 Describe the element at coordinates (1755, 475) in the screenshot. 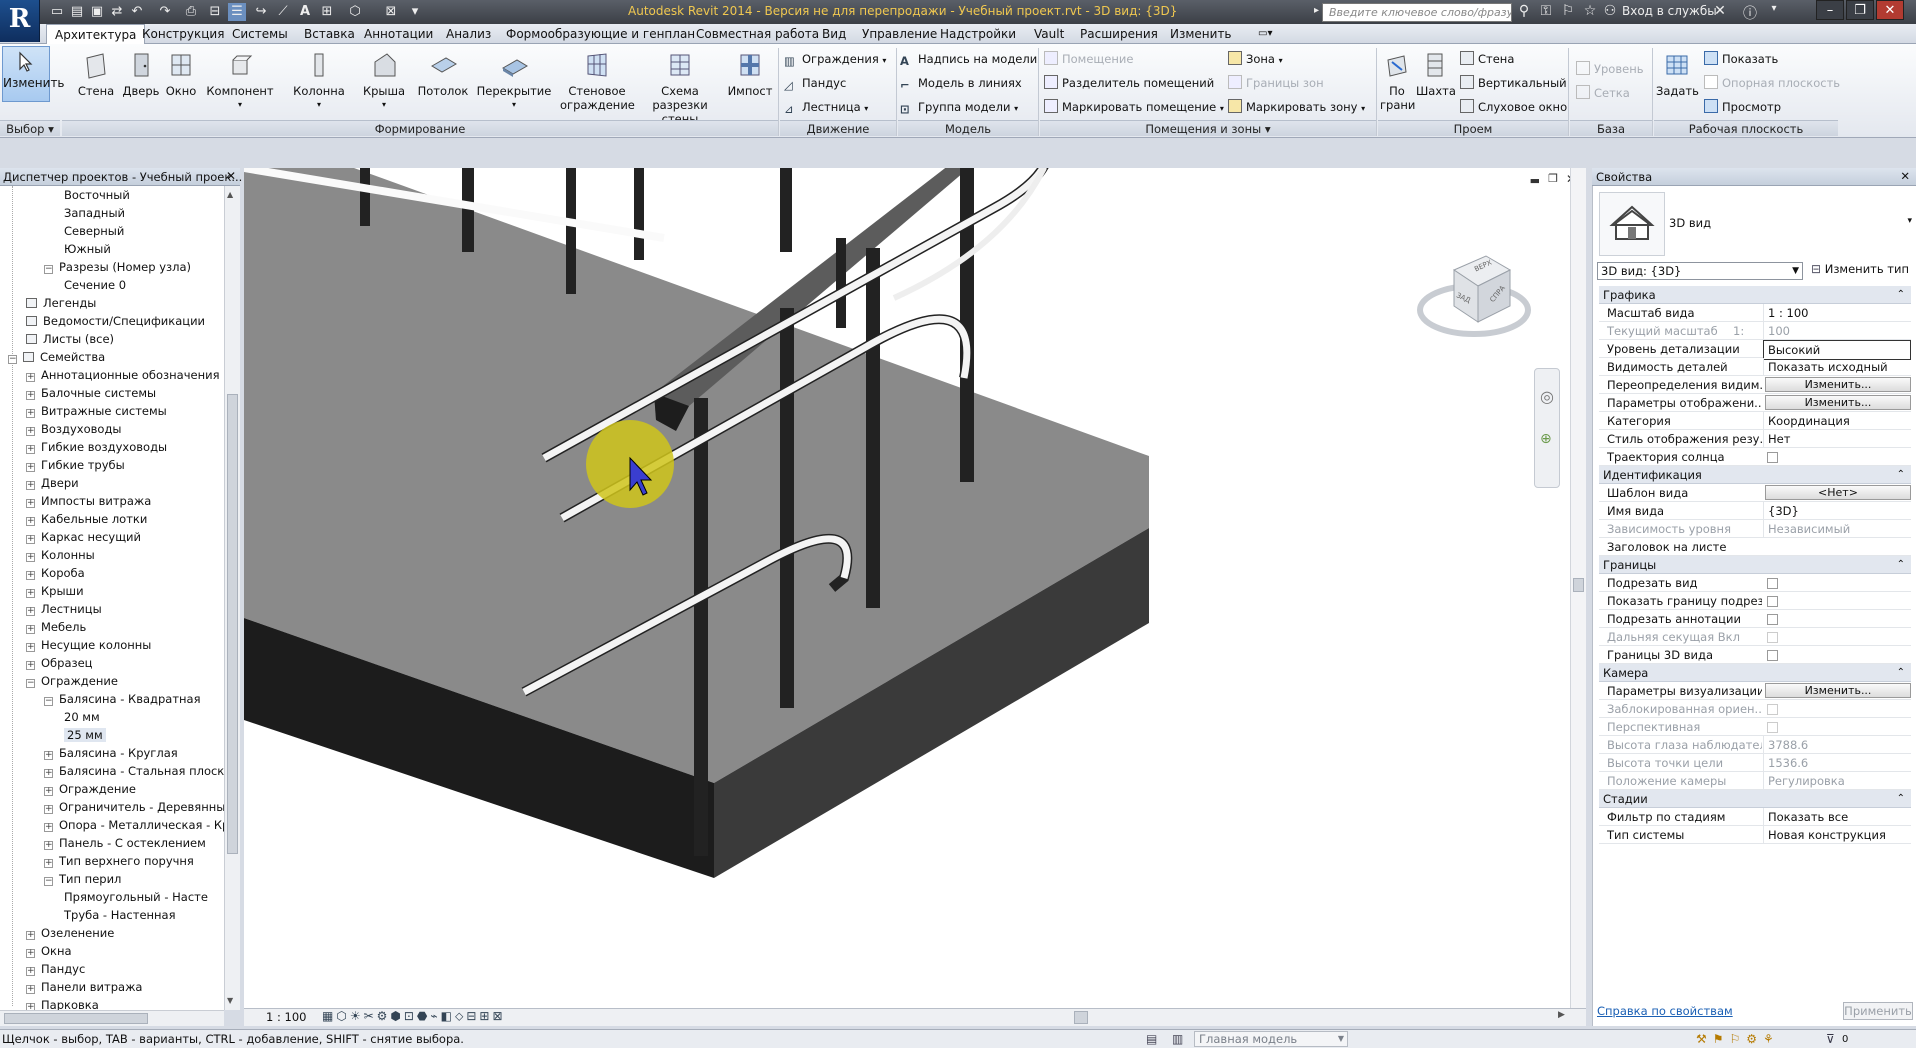

I see `property-group: Идентификация ⌃` at that location.